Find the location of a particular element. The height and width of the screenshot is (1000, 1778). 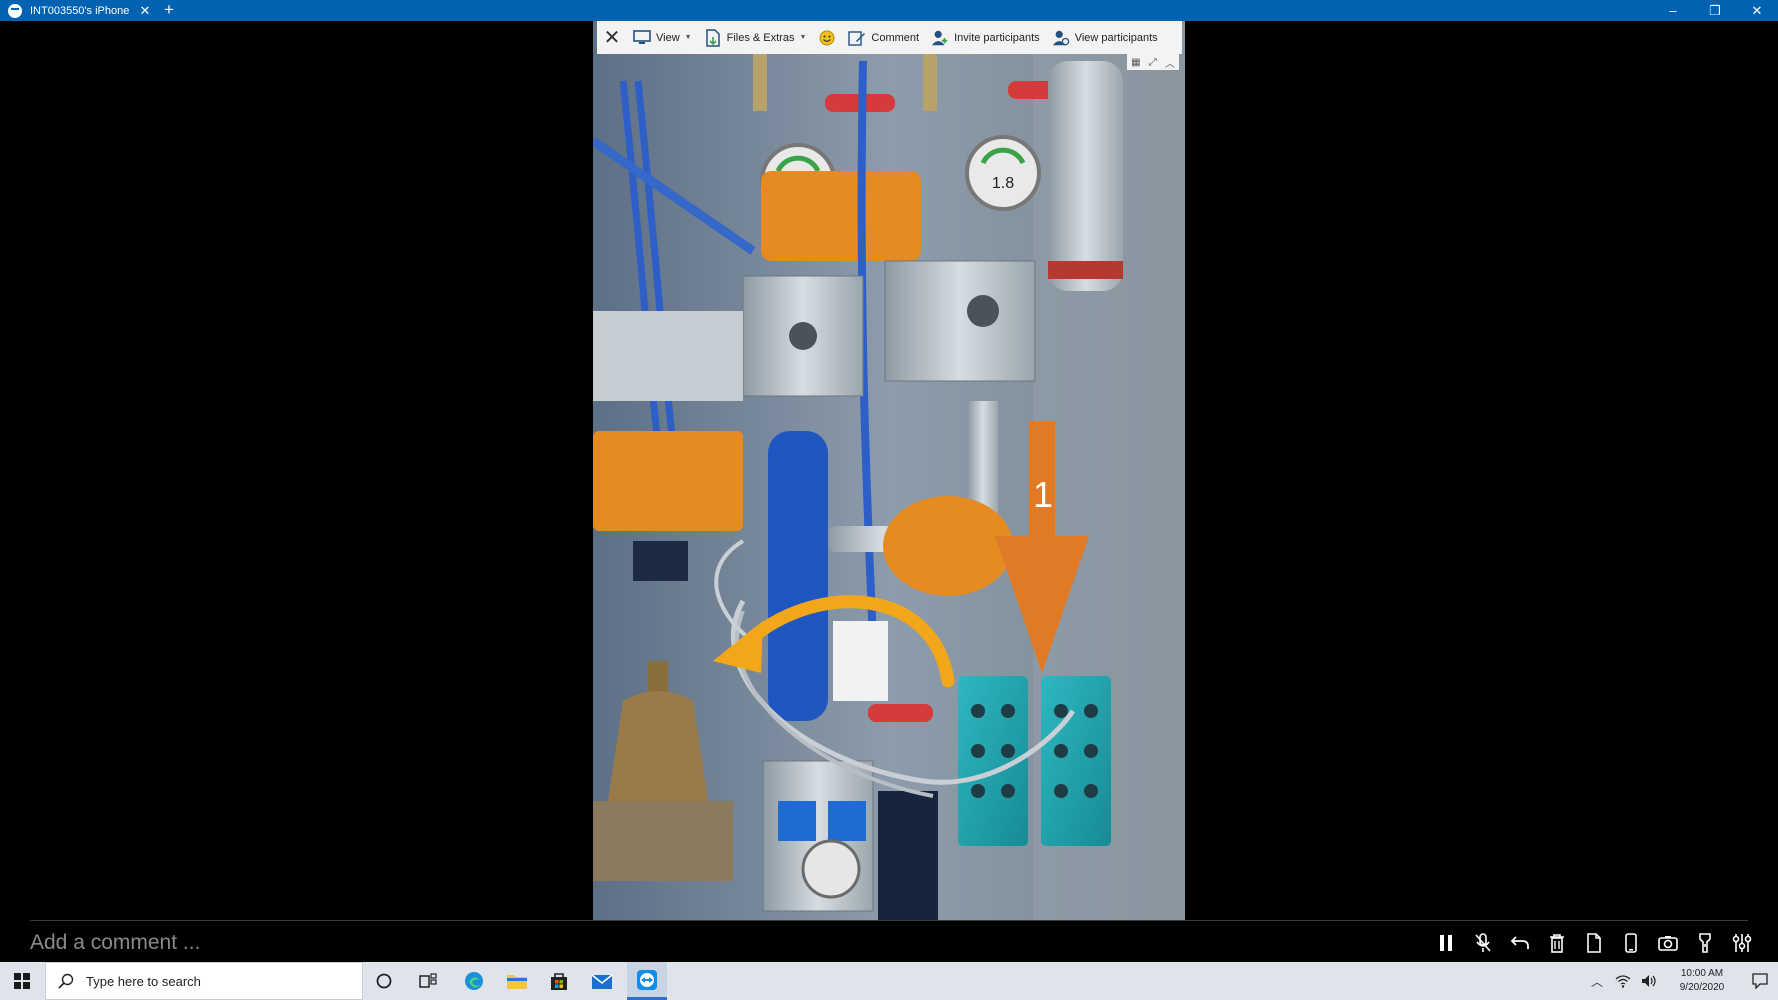

clock: 10:00 AM 9/20/2020 is located at coordinates (1702, 981).